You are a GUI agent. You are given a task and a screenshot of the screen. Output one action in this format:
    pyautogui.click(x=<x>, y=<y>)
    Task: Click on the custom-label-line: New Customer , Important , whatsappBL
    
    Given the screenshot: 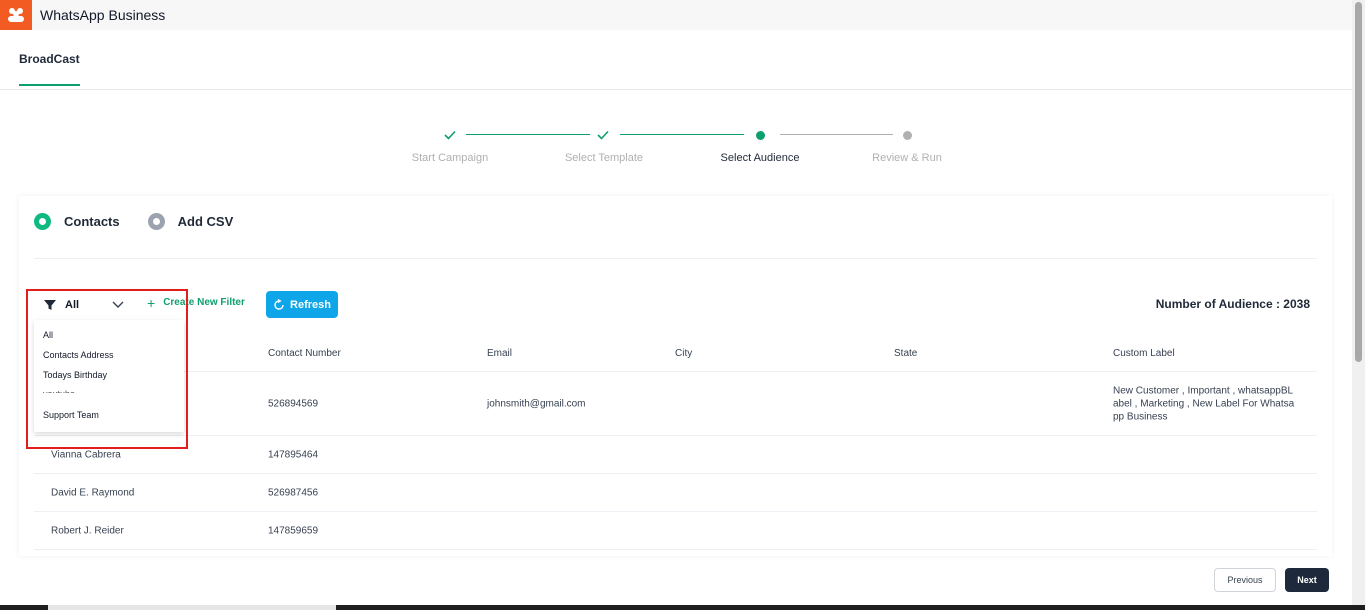 What is the action you would take?
    pyautogui.click(x=1203, y=390)
    